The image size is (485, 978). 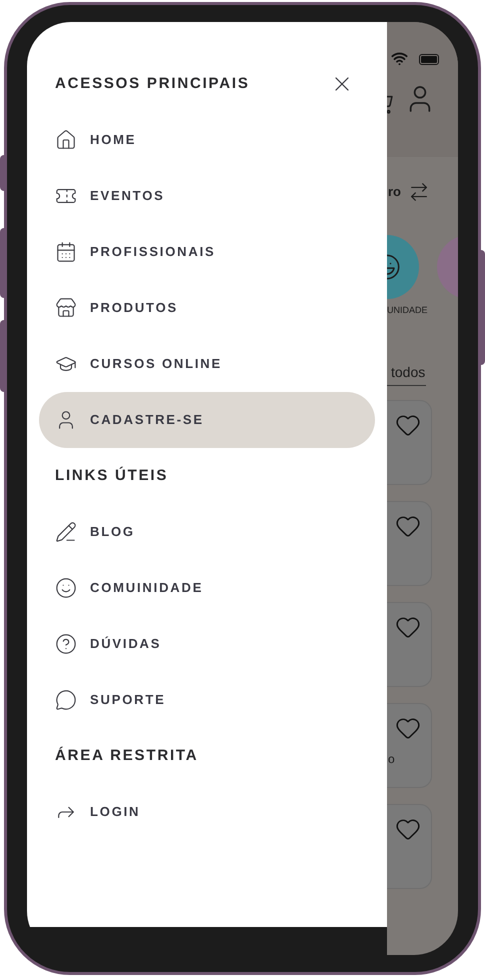 I want to click on menu-item: LOGIN, so click(x=207, y=812).